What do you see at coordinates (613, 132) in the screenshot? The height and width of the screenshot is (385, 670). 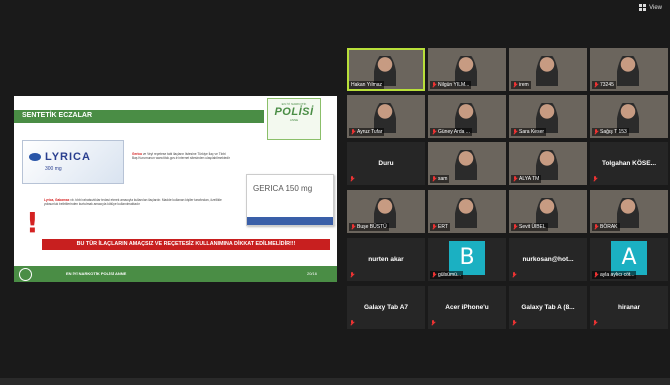 I see `participant-name: Sağış T 153` at bounding box center [613, 132].